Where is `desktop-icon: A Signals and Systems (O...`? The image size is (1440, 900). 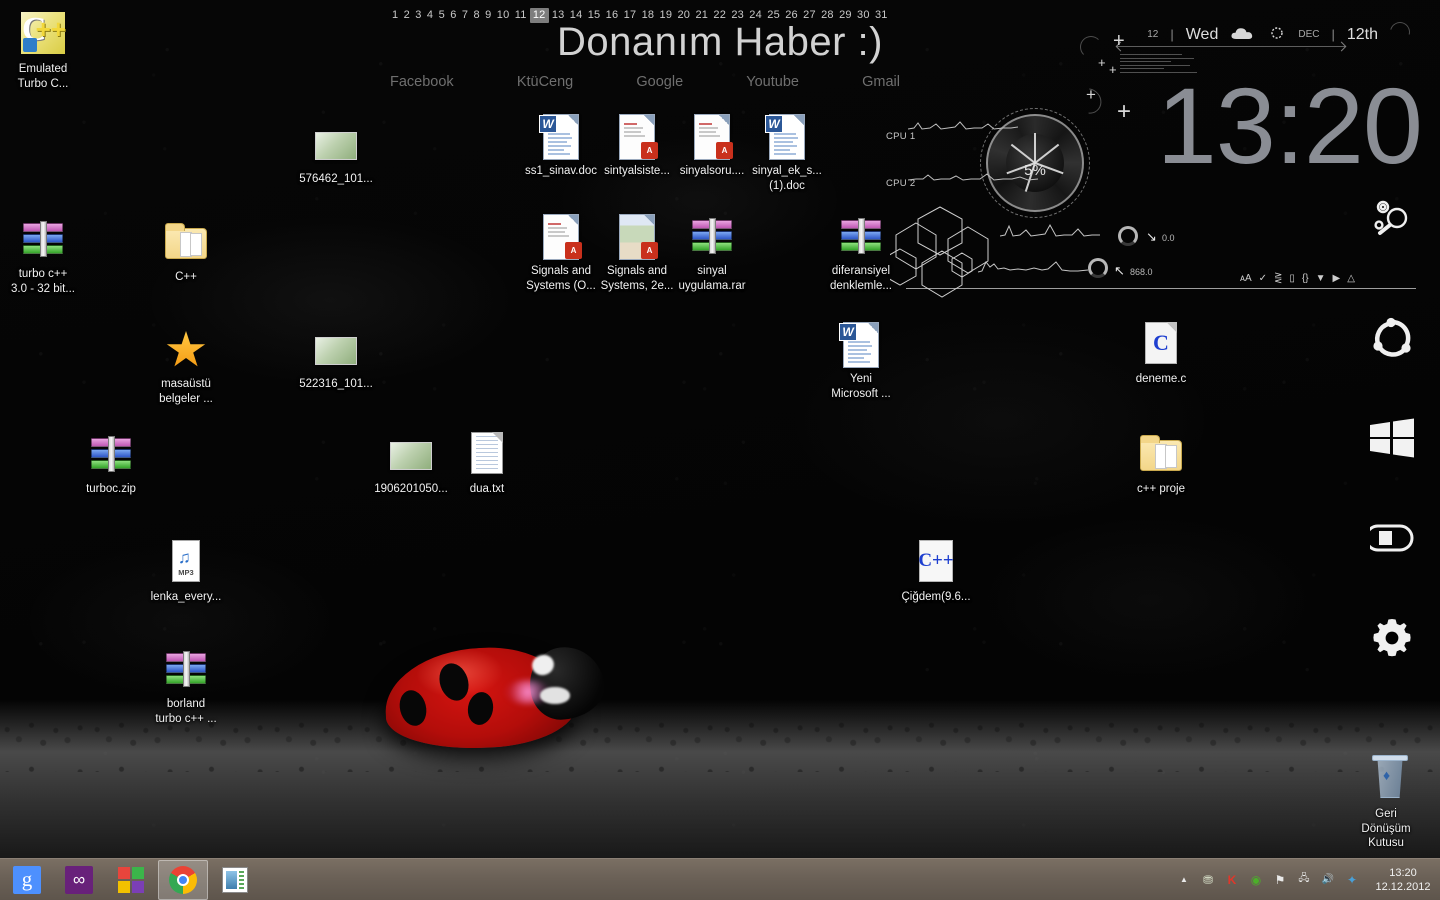
desktop-icon: A Signals and Systems (O... is located at coordinates (561, 252).